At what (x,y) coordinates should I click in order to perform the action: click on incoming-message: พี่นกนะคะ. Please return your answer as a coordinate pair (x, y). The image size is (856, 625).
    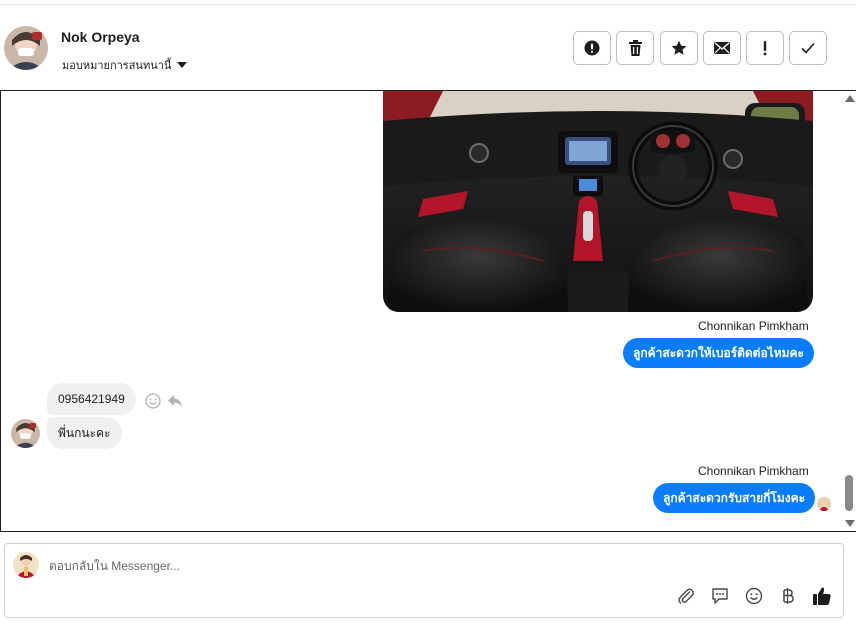
    Looking at the image, I should click on (84, 433).